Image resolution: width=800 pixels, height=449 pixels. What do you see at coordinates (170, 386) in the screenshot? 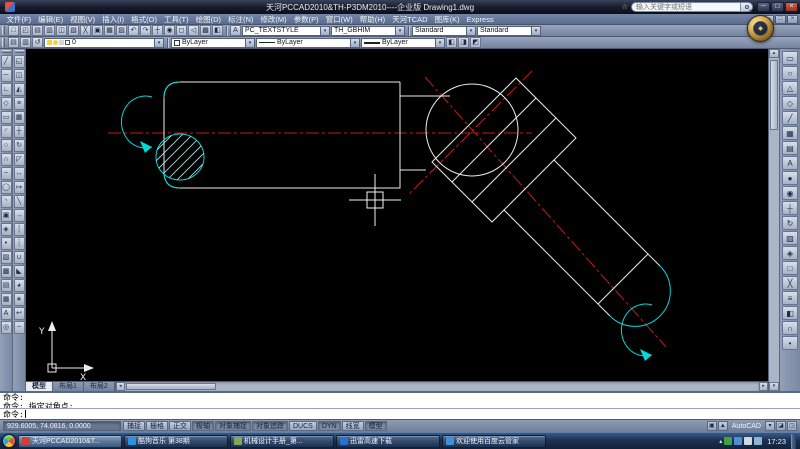
I see `horizontal-scroll-thumb` at bounding box center [170, 386].